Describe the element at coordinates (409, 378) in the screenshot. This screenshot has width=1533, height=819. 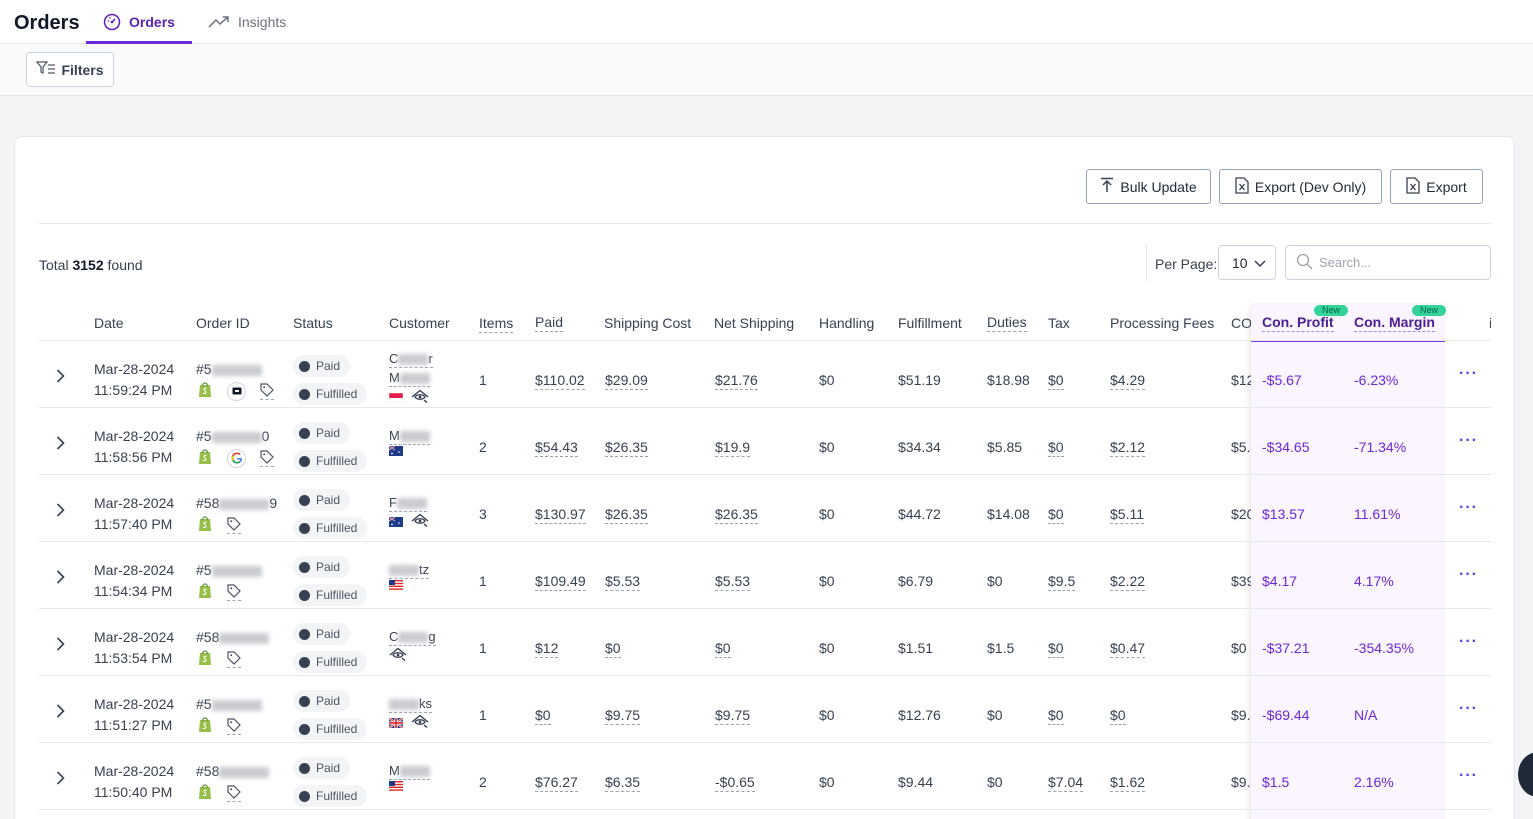
I see `customer-surname: M` at that location.